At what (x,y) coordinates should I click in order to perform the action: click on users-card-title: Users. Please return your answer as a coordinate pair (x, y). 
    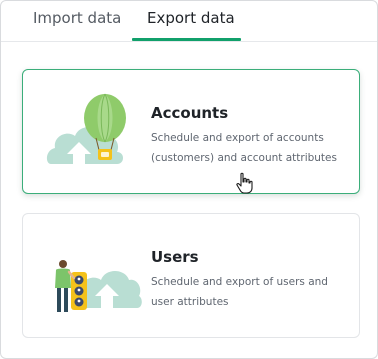
    Looking at the image, I should click on (175, 257).